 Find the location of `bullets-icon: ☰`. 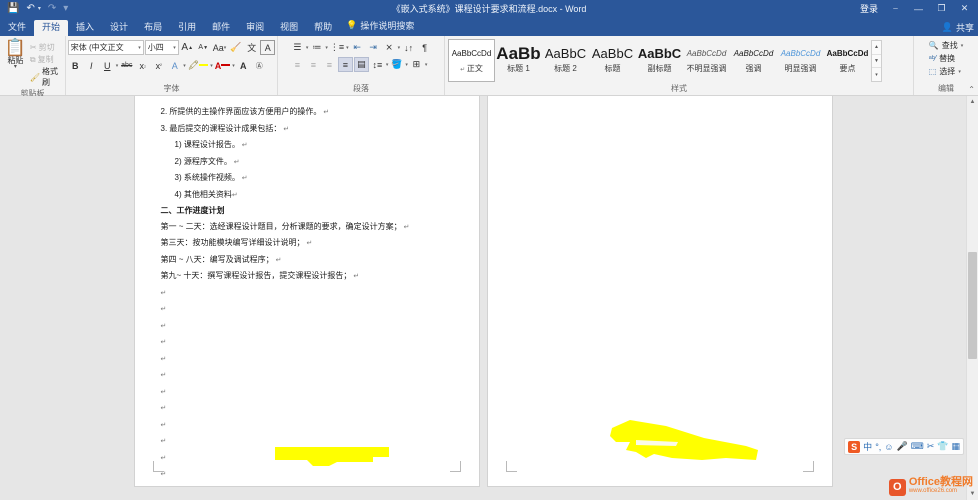

bullets-icon: ☰ is located at coordinates (297, 47).